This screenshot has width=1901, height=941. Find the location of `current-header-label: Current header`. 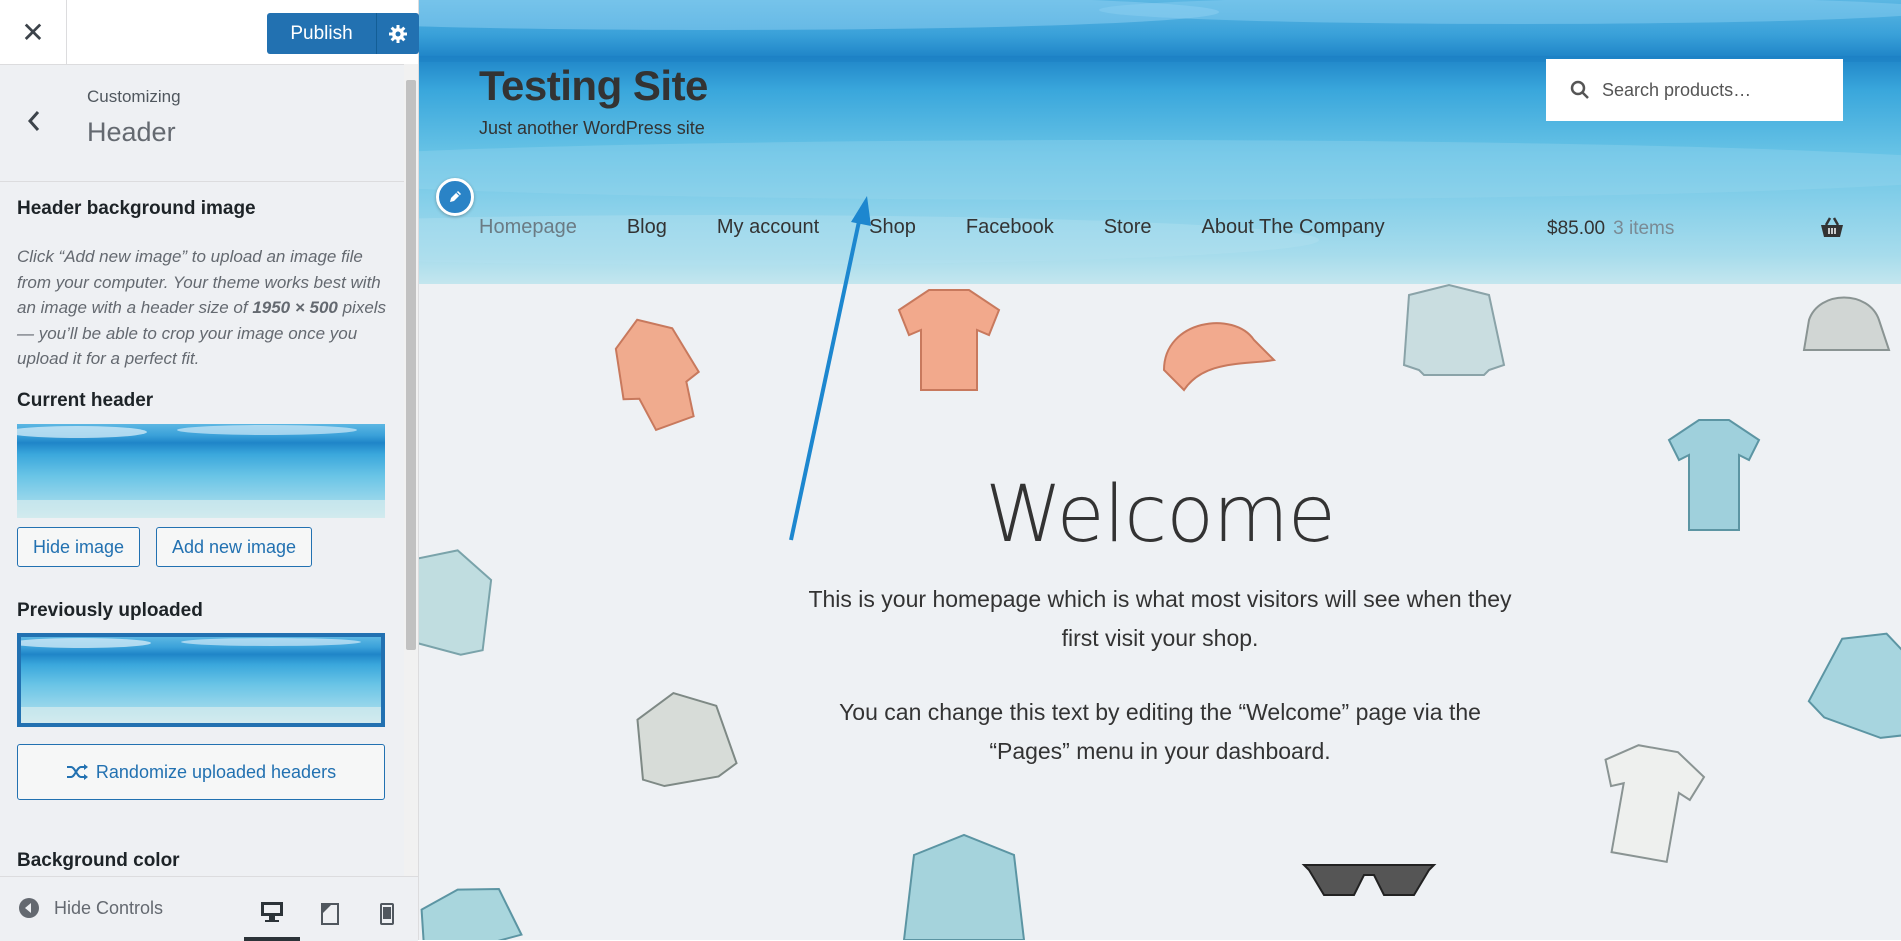

current-header-label: Current header is located at coordinates (85, 400).